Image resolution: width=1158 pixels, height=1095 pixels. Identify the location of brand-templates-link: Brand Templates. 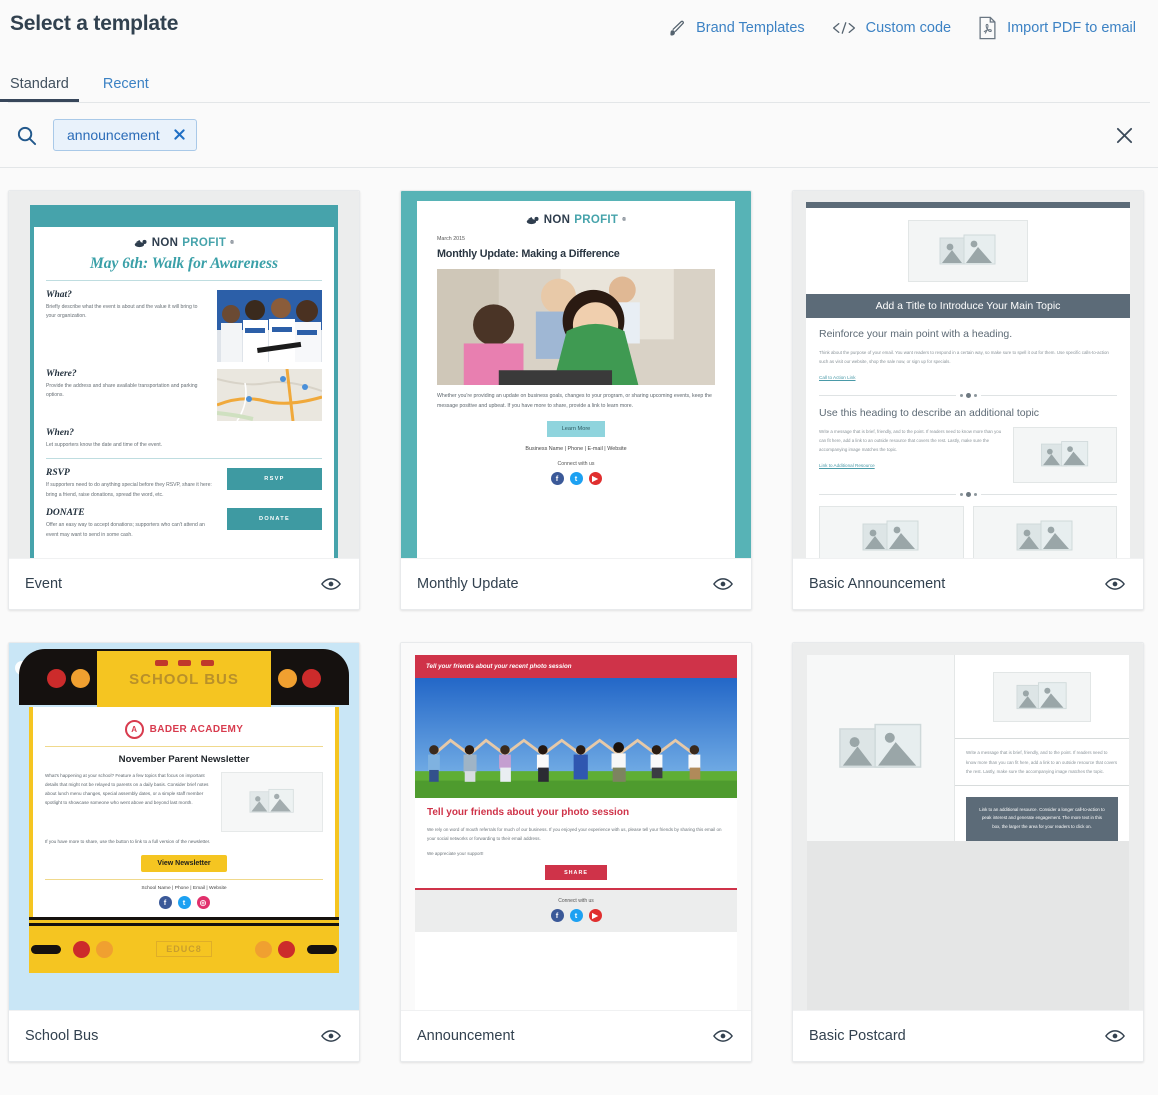
(736, 28).